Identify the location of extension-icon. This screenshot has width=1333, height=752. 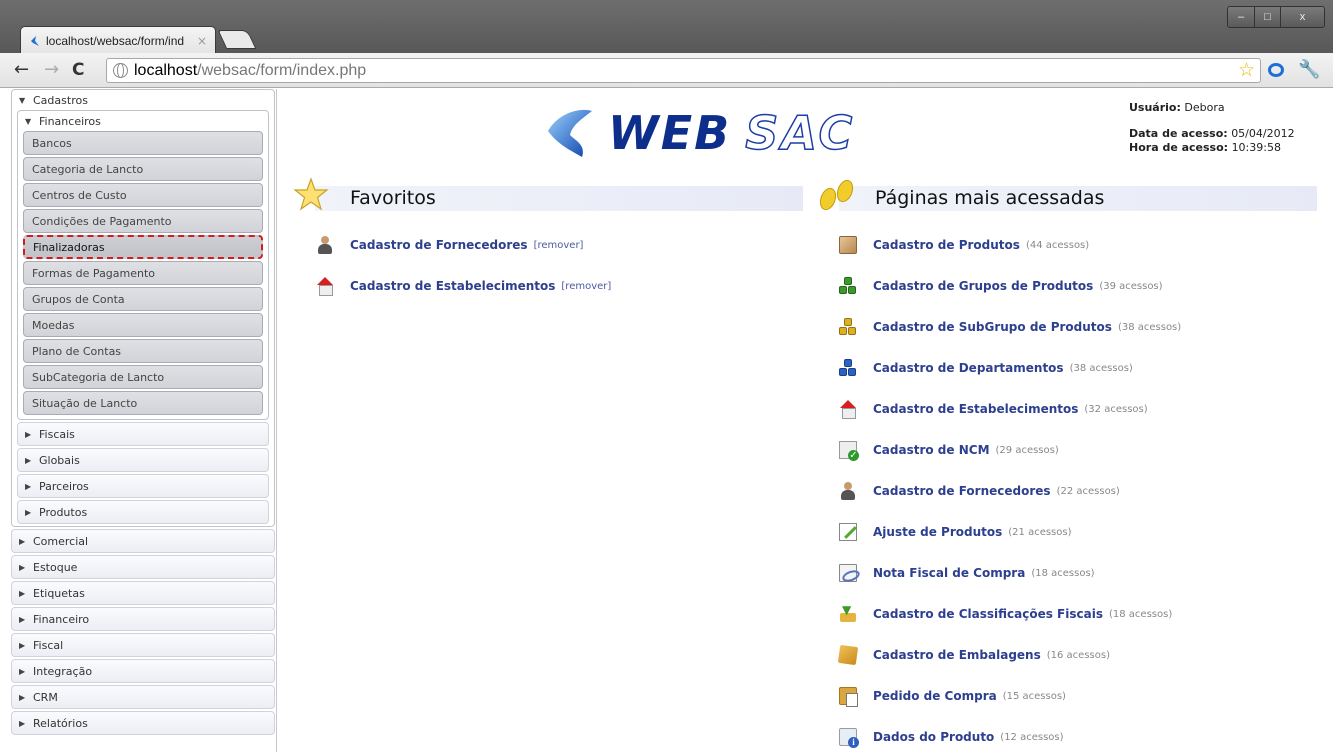
(1276, 70).